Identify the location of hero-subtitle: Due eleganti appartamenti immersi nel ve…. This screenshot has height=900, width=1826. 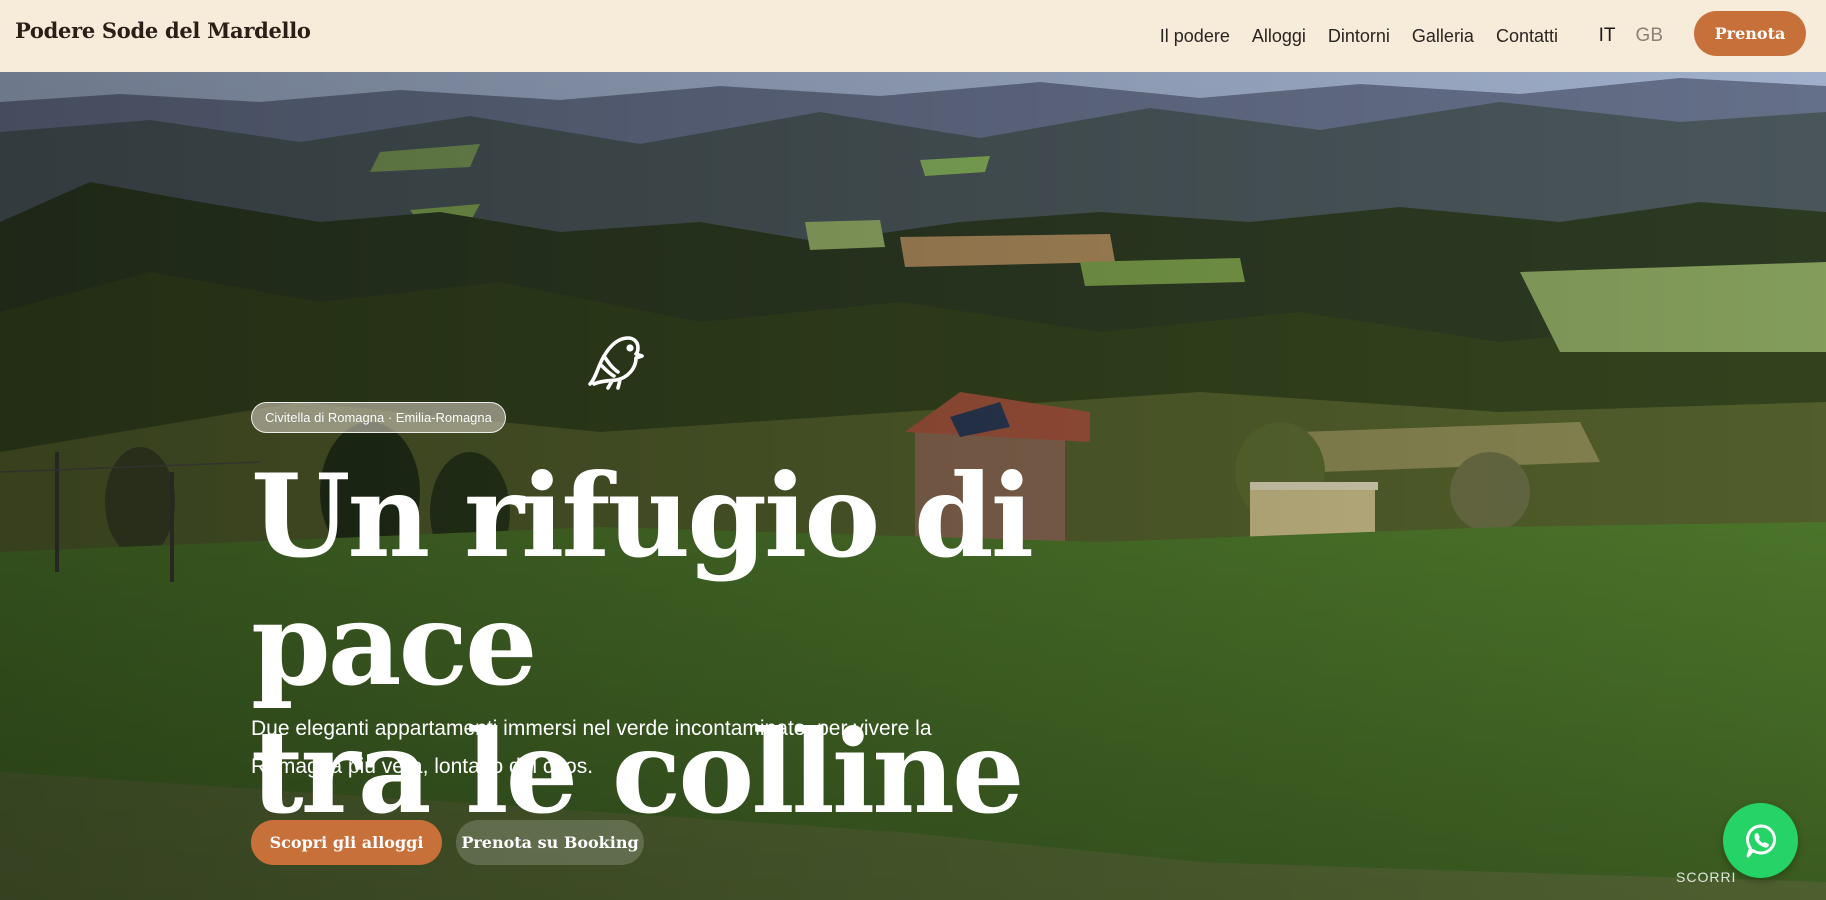
(631, 748).